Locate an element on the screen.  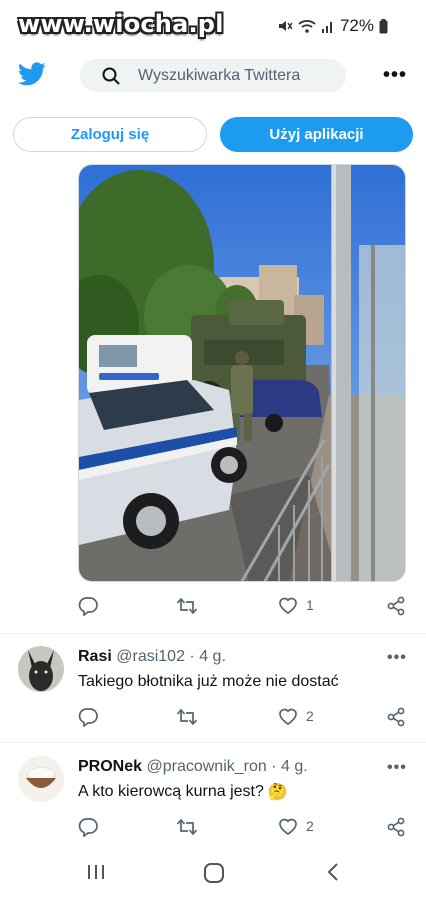
rice-bowl-avatar is located at coordinates (41, 779).